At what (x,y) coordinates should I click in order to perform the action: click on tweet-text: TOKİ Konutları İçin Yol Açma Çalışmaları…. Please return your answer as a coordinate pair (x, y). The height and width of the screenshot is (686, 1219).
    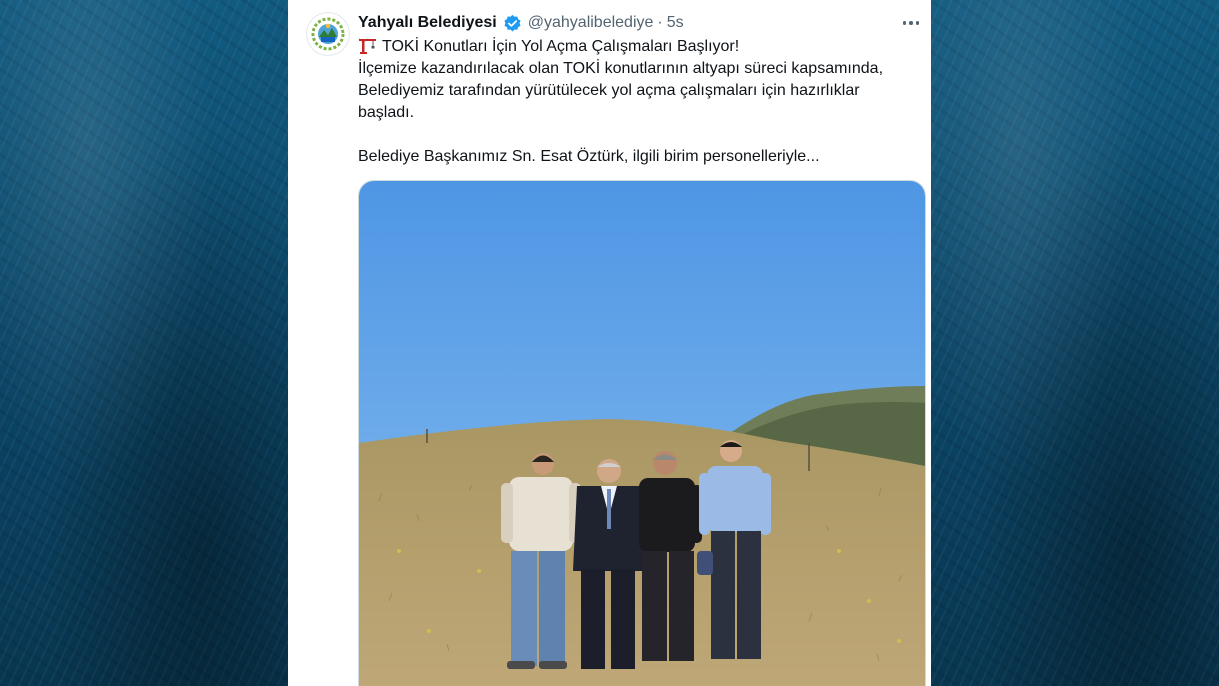
    Looking at the image, I should click on (639, 102).